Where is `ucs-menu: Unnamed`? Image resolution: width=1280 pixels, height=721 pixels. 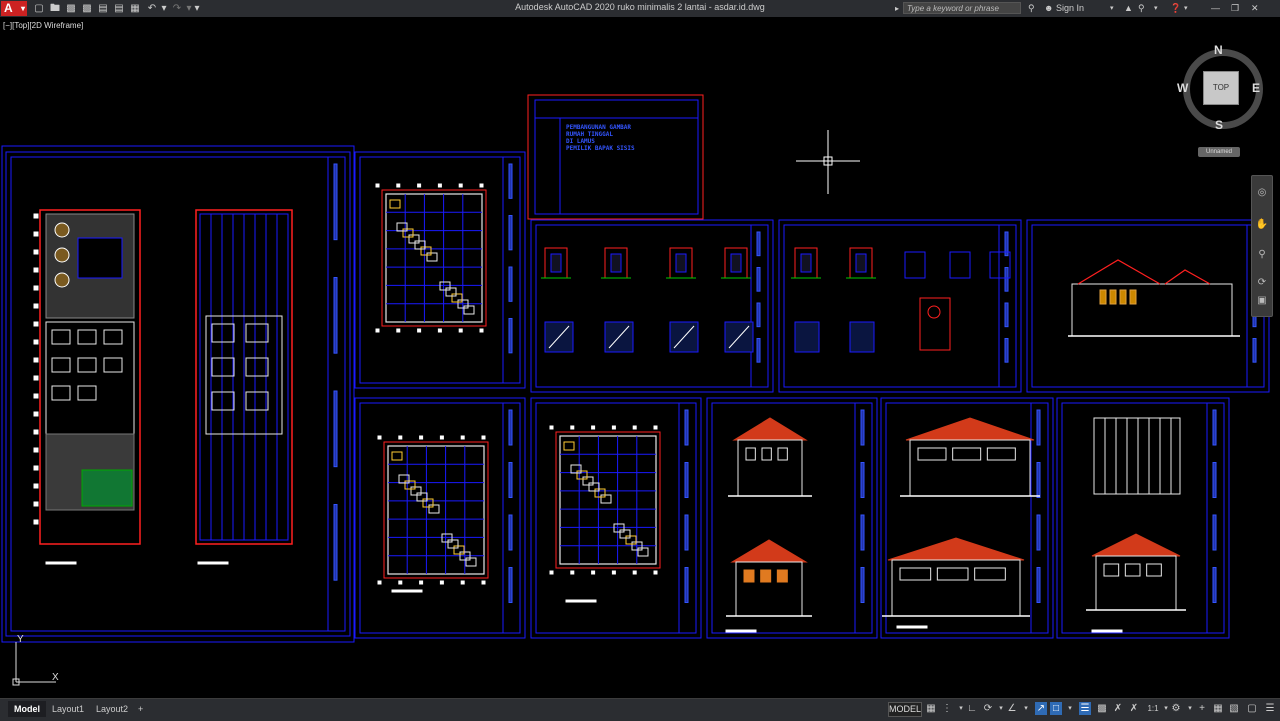
ucs-menu: Unnamed is located at coordinates (1219, 152).